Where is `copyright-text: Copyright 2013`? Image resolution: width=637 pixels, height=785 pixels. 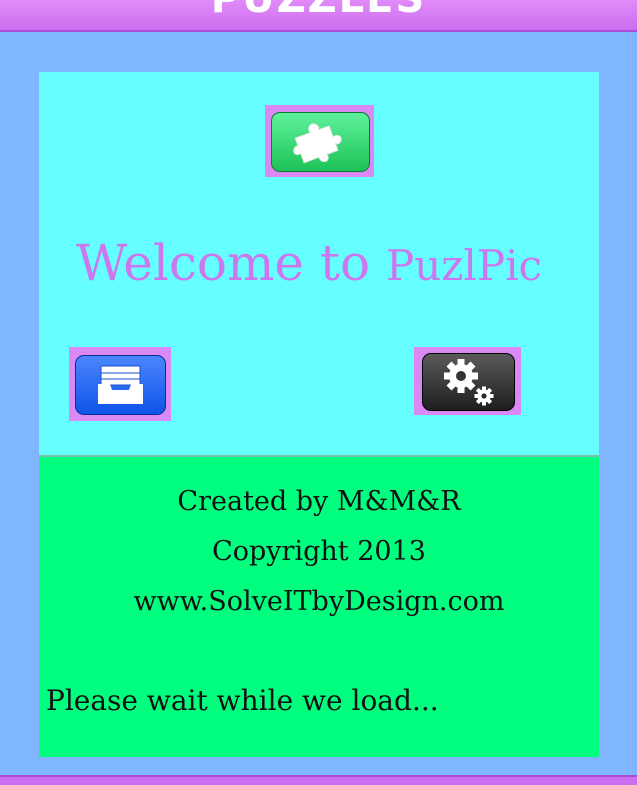
copyright-text: Copyright 2013 is located at coordinates (319, 551).